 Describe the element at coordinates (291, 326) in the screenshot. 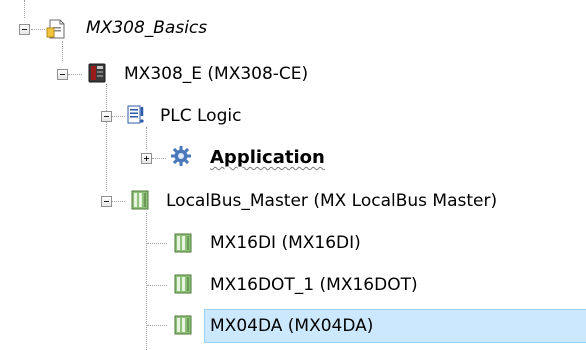

I see `tree-node-module-label-selected: MX04DA (MX04DA)` at that location.